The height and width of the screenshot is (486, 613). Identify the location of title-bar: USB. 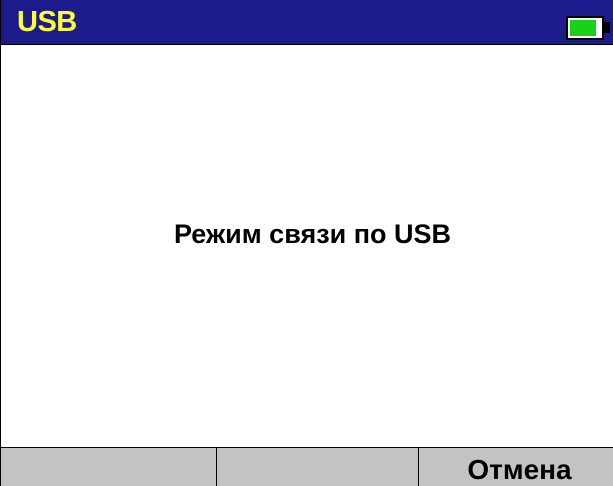
(307, 22).